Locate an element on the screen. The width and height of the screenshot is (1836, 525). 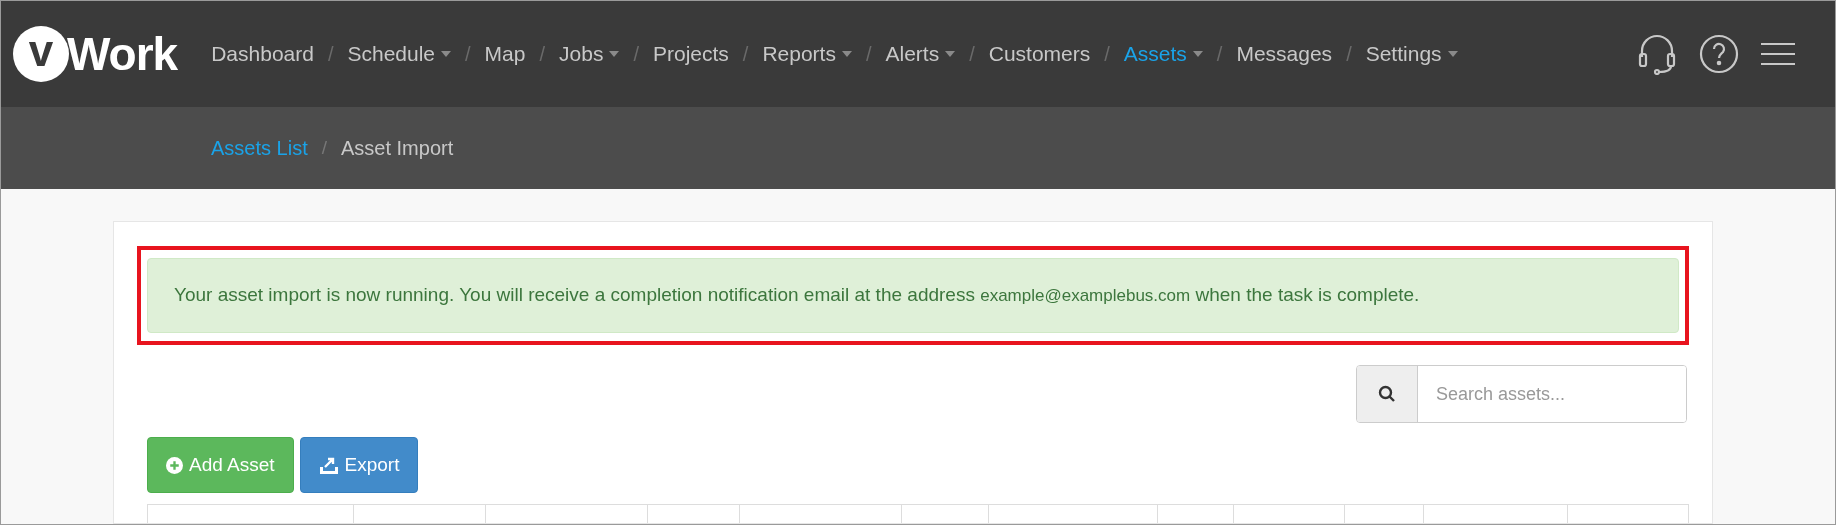
nav-link: Projects is located at coordinates (690, 54).